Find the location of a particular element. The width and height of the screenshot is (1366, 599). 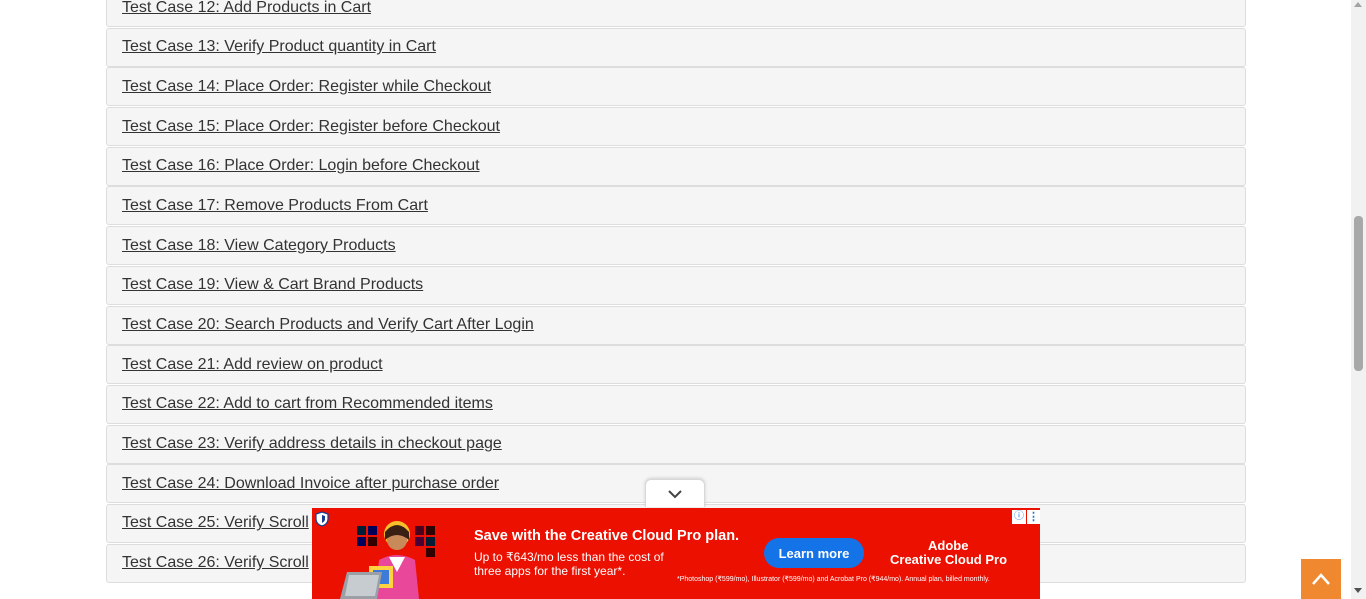

scroll-to-top-button is located at coordinates (1321, 579).